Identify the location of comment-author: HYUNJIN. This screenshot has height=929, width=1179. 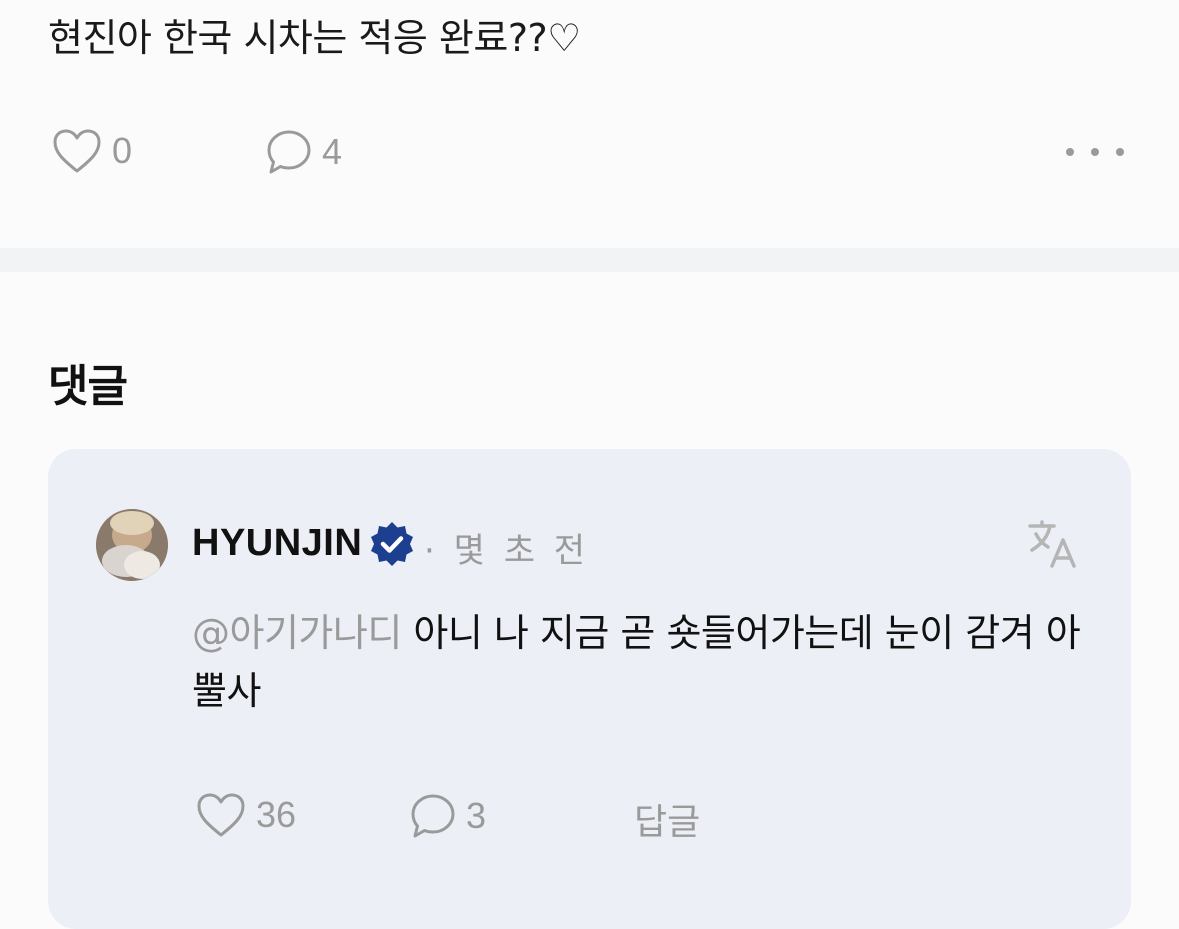
(277, 543).